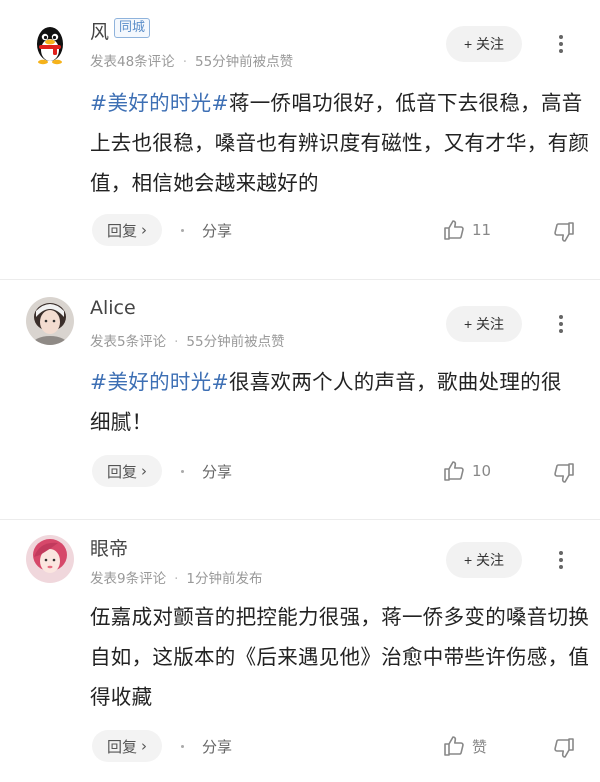 This screenshot has width=600, height=782. What do you see at coordinates (132, 62) in the screenshot?
I see `comment-count: 发表48条评论` at bounding box center [132, 62].